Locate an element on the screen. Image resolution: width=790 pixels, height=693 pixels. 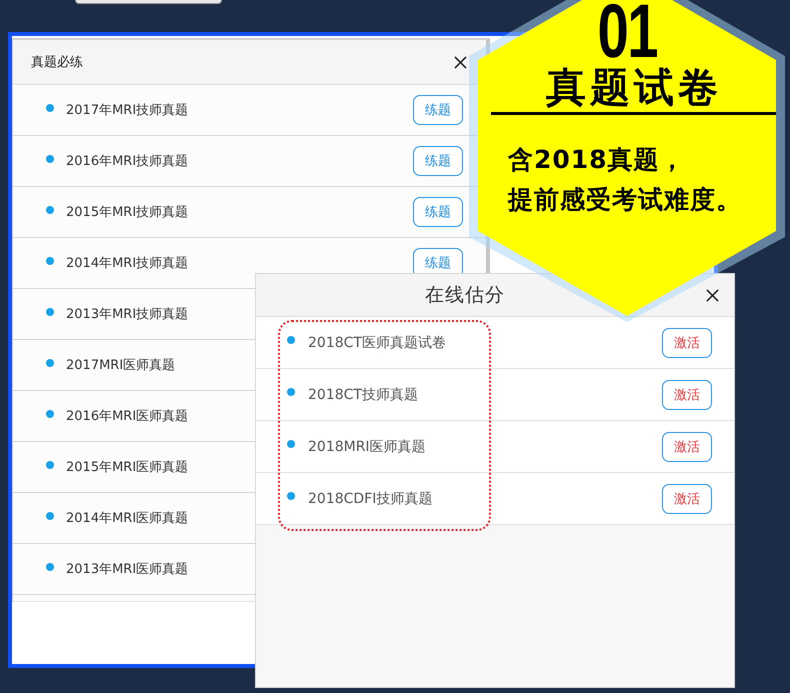
list-item-label: 2018CT医师真题试卷 is located at coordinates (377, 343).